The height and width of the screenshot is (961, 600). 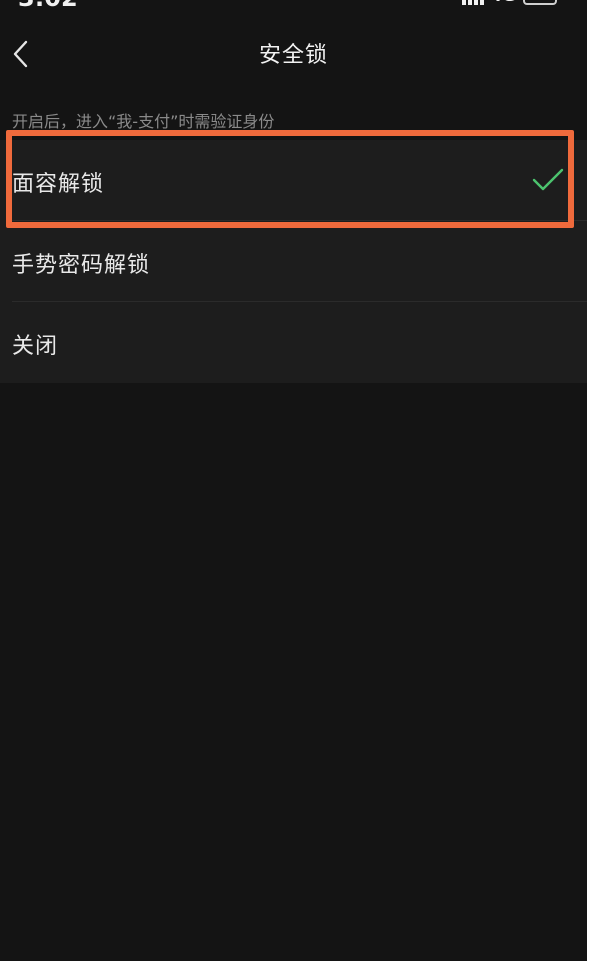 I want to click on option-face-unlock: 面容解锁, so click(x=293, y=180).